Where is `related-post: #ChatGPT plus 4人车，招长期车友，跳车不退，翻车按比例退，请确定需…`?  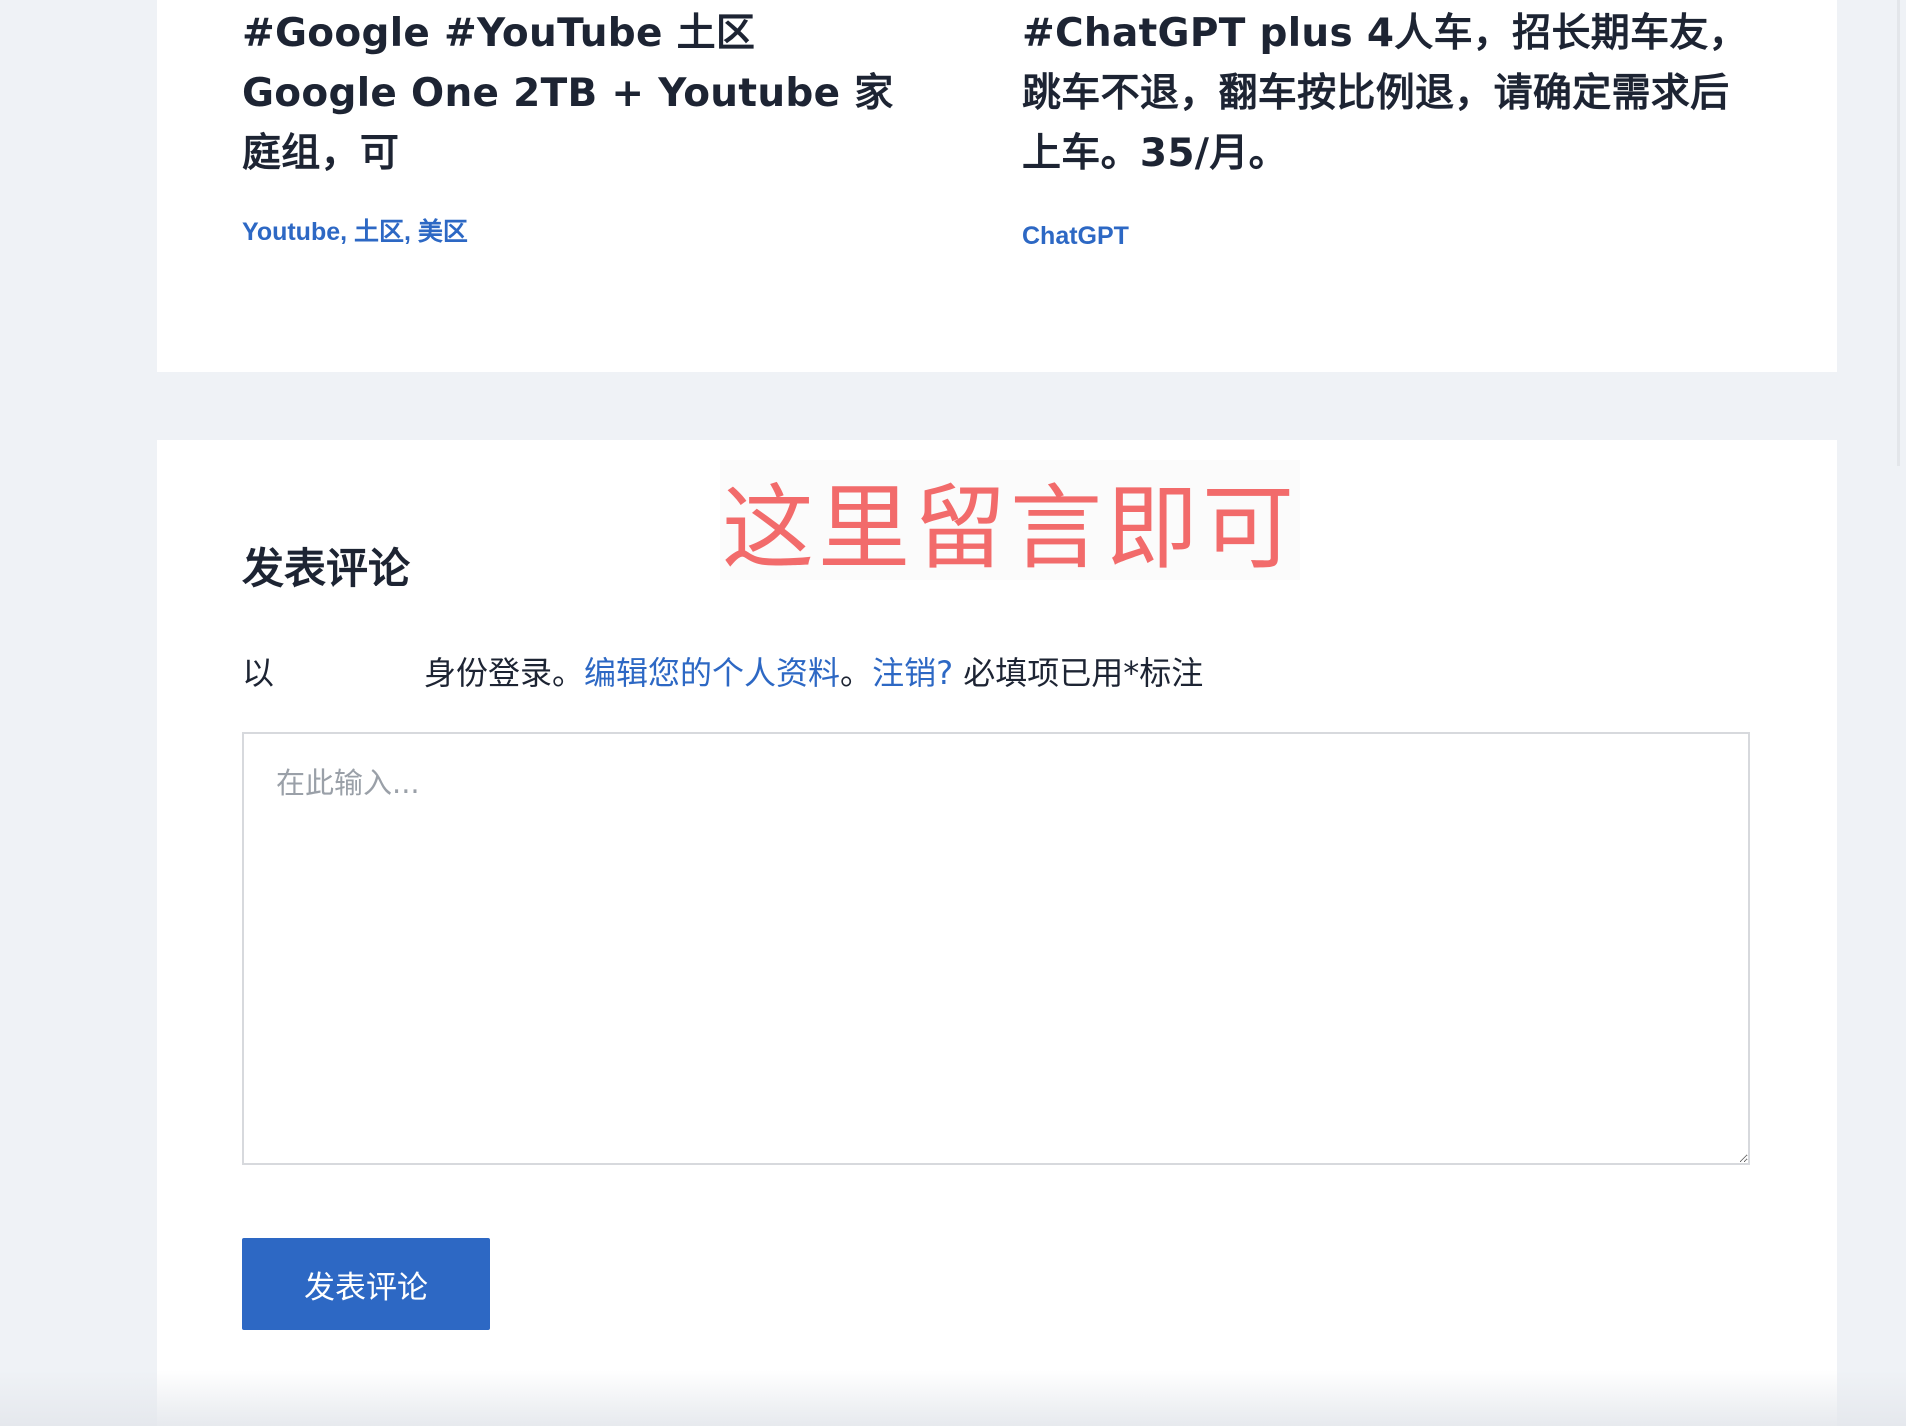
related-post: #ChatGPT plus 4人车，招长期车友，跳车不退，翻车按比例退，请确定需… is located at coordinates (1392, 125).